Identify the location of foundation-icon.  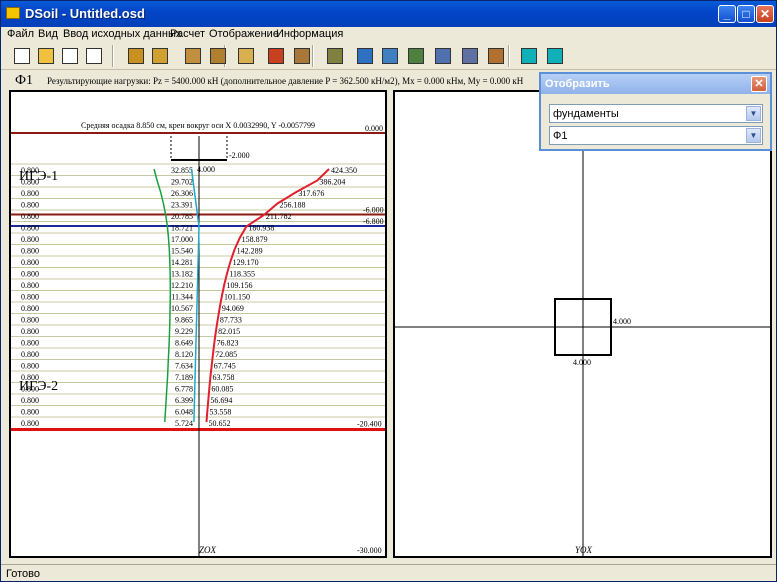
(193, 56).